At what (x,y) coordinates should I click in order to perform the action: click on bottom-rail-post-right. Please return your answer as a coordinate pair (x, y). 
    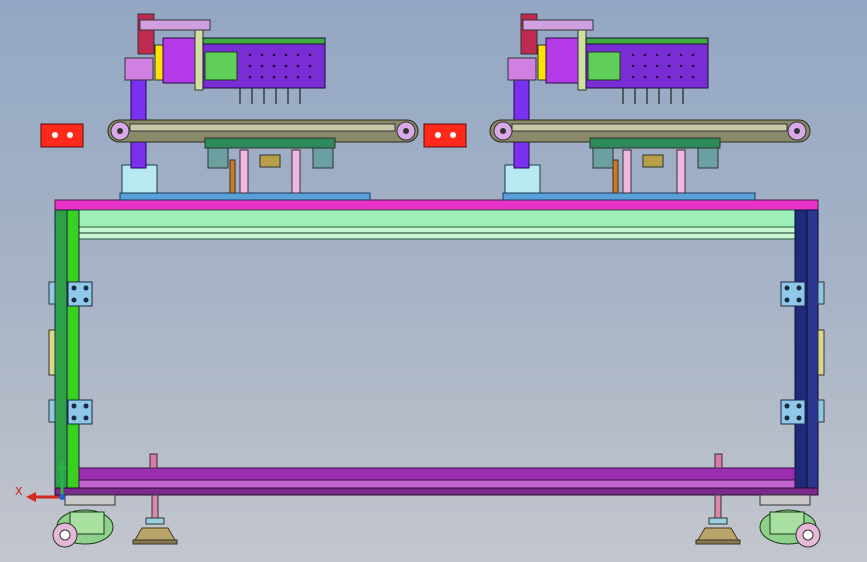
    Looking at the image, I should click on (718, 461).